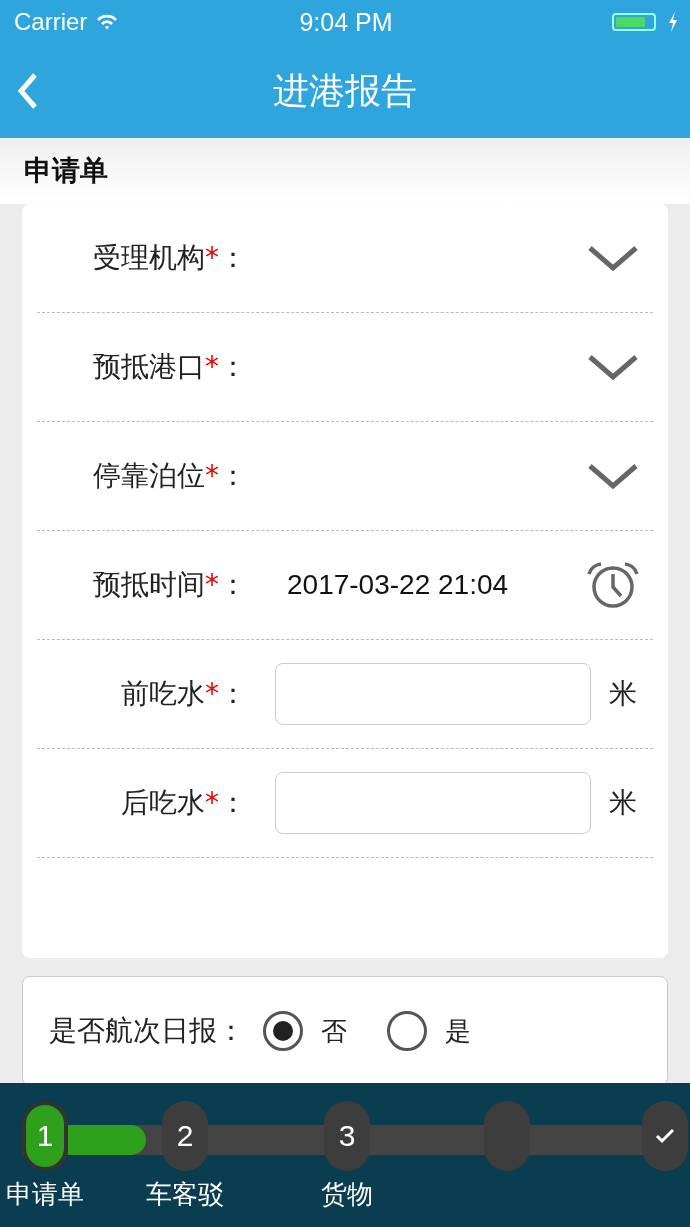 Image resolution: width=690 pixels, height=1227 pixels. Describe the element at coordinates (673, 22) in the screenshot. I see `charging-icon` at that location.